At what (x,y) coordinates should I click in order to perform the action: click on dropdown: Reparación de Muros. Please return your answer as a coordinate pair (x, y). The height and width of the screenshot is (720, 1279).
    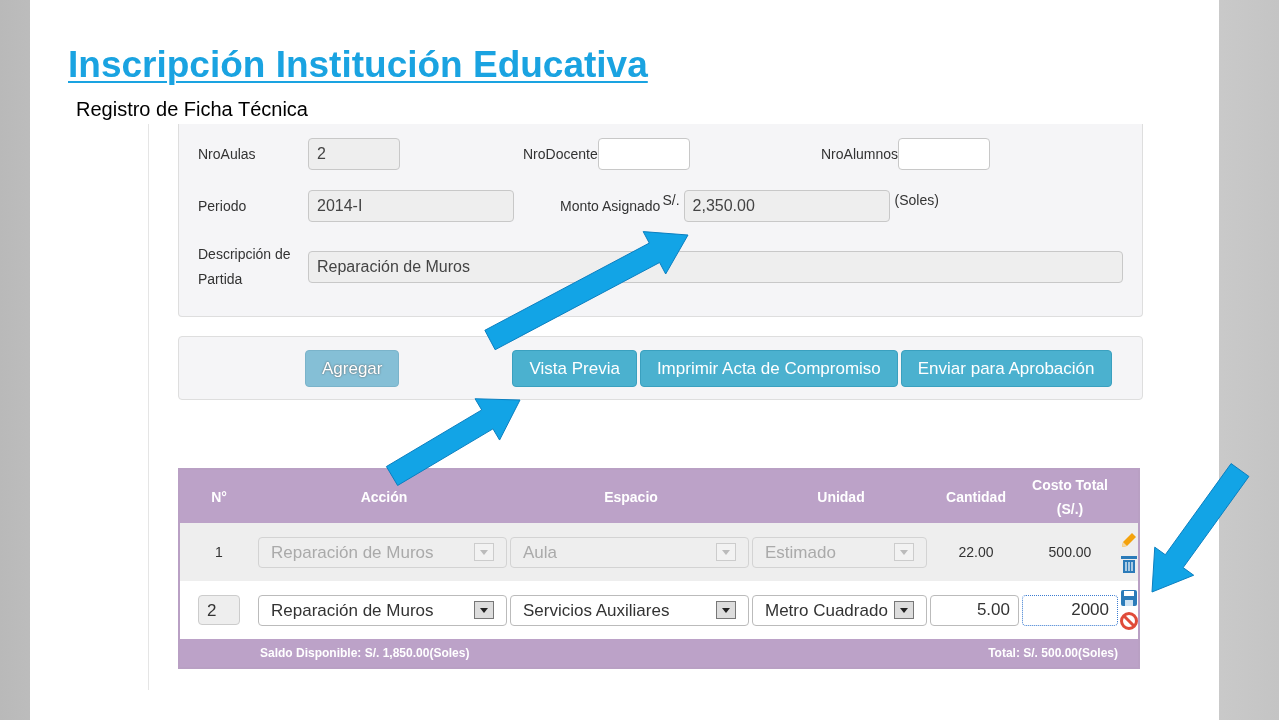
    Looking at the image, I should click on (382, 610).